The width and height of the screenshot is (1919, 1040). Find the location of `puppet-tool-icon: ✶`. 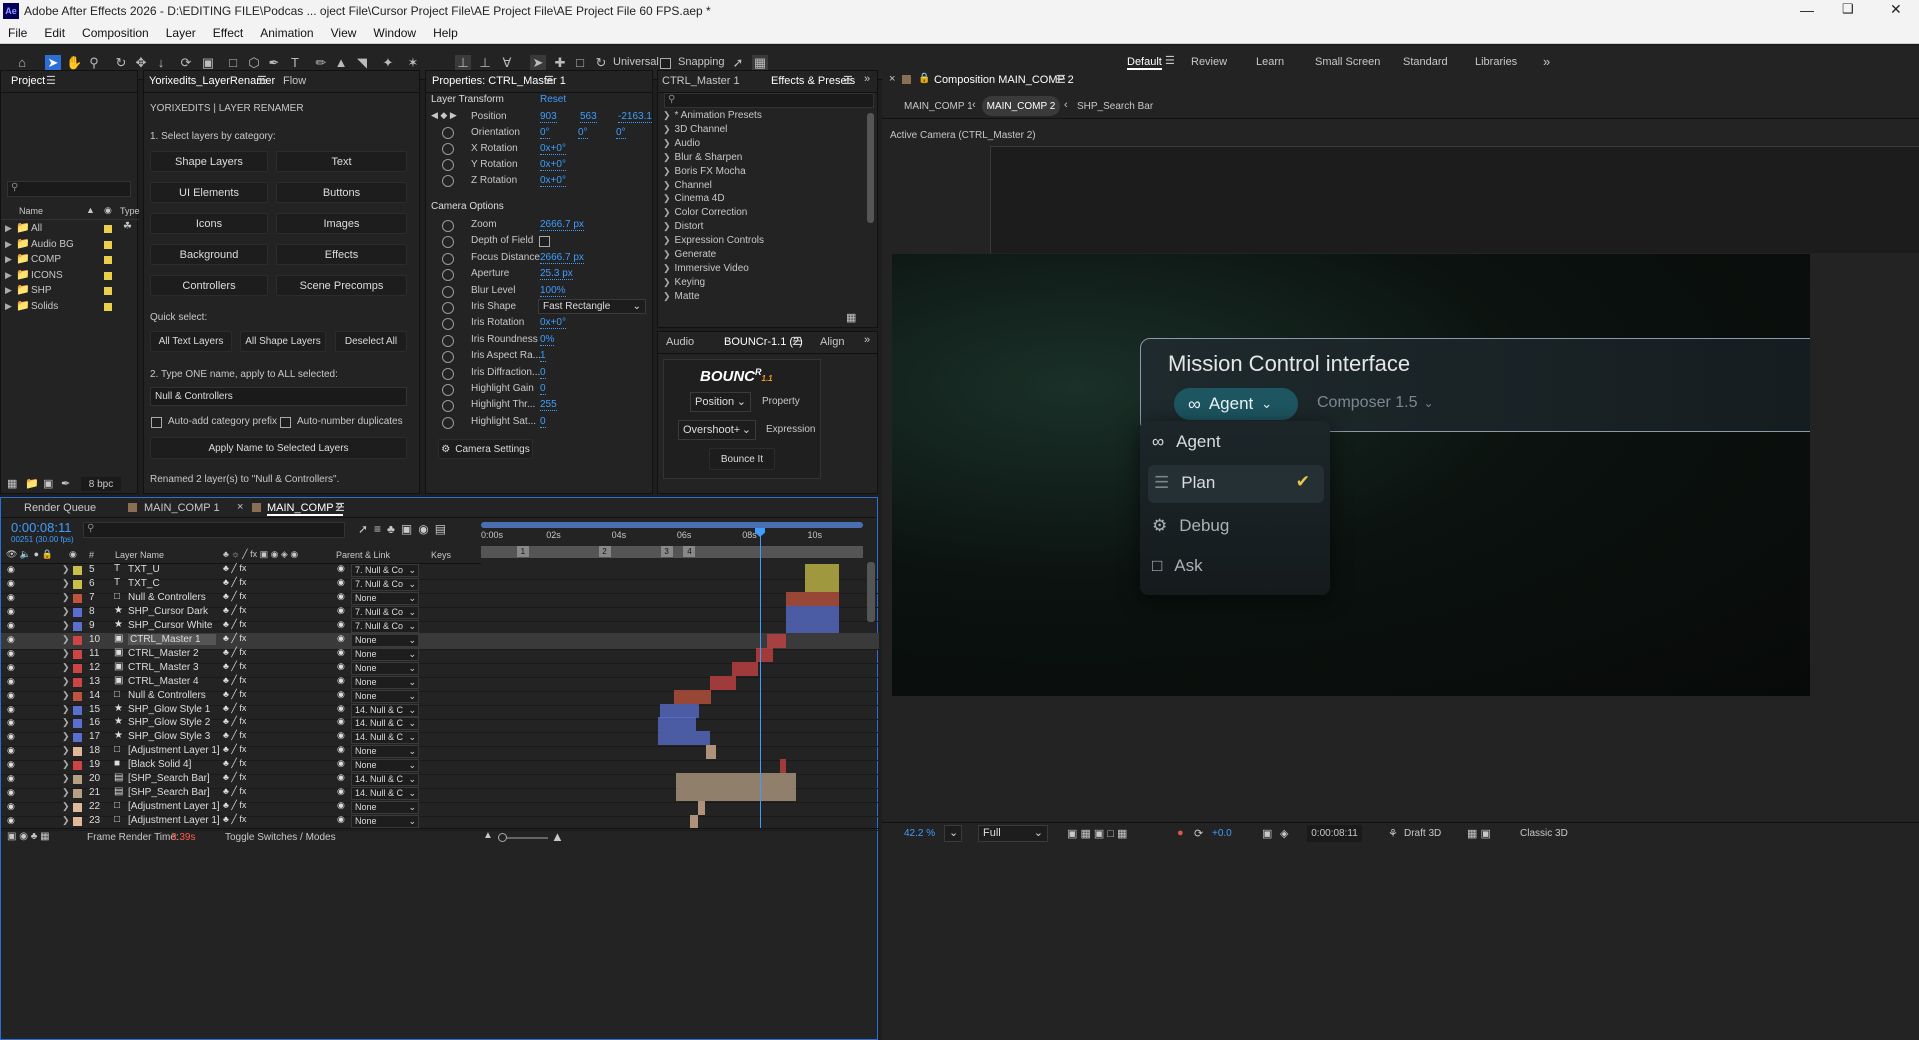

puppet-tool-icon: ✶ is located at coordinates (413, 63).